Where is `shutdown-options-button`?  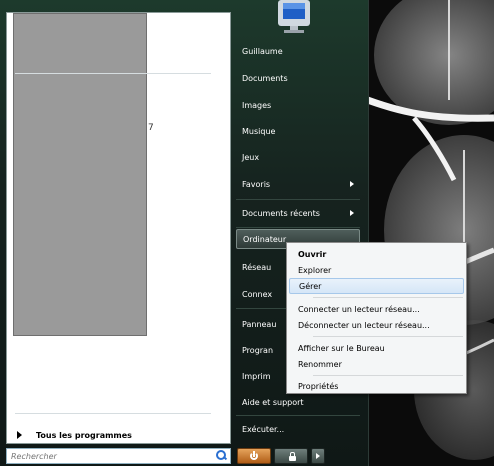
shutdown-options-button is located at coordinates (318, 456).